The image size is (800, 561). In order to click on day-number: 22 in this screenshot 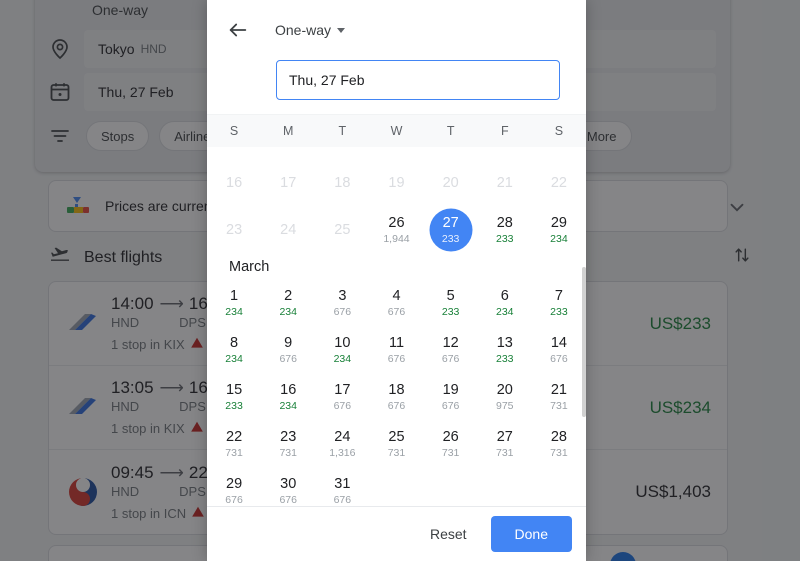, I will do `click(234, 436)`.